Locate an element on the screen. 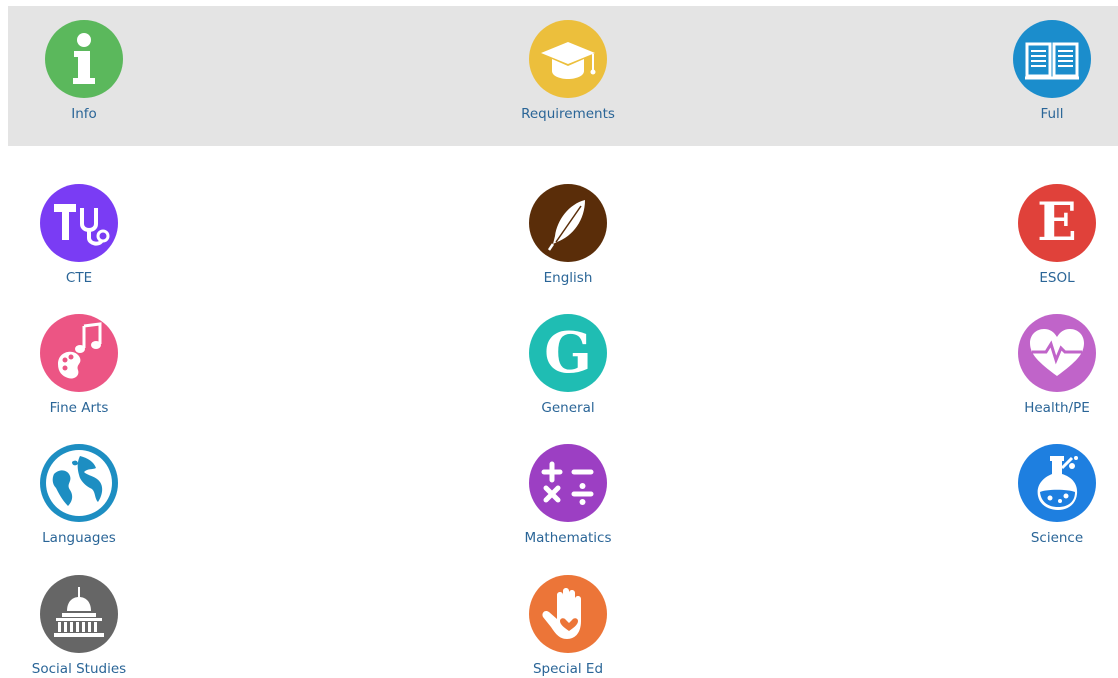 Image resolution: width=1118 pixels, height=678 pixels. letter-e-icon: E is located at coordinates (1057, 223).